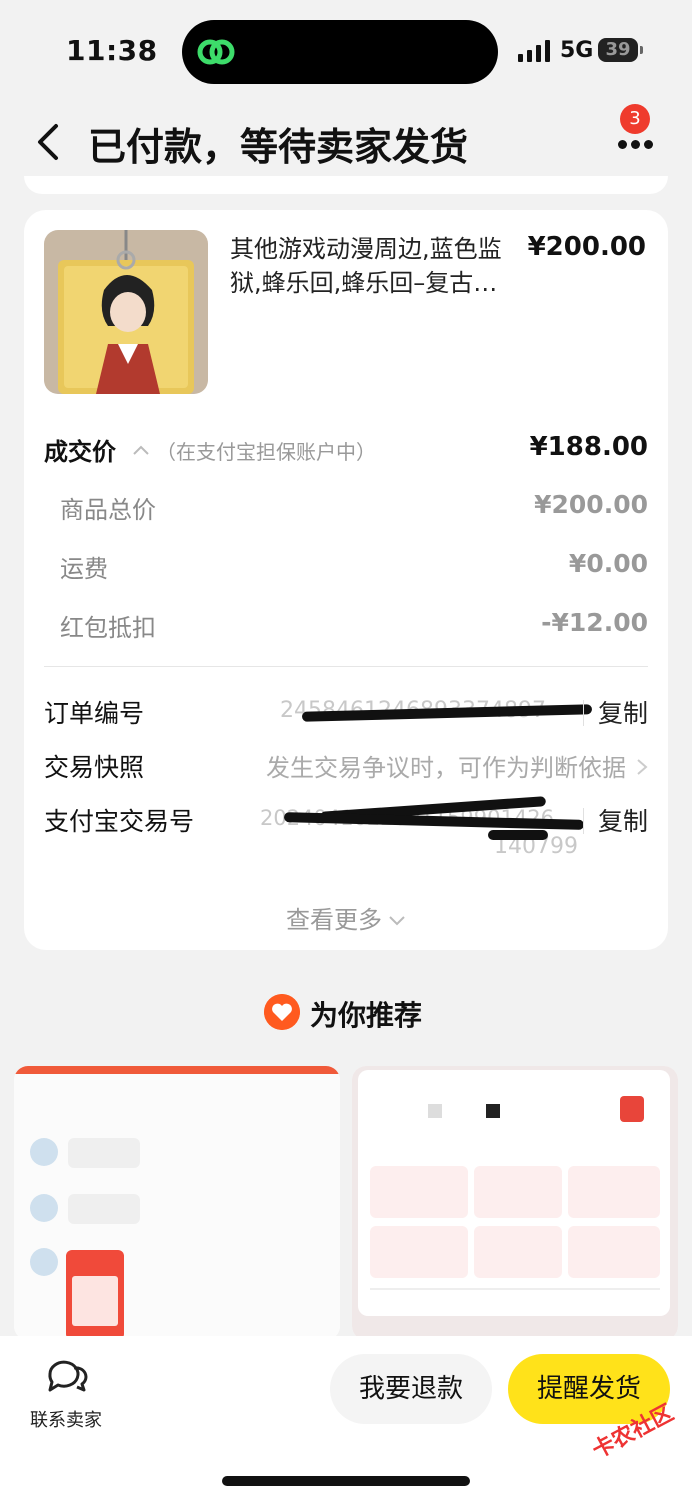  I want to click on trade-snapshot-row: 交易快照 发生交易争议时，可作为判断依据, so click(346, 768).